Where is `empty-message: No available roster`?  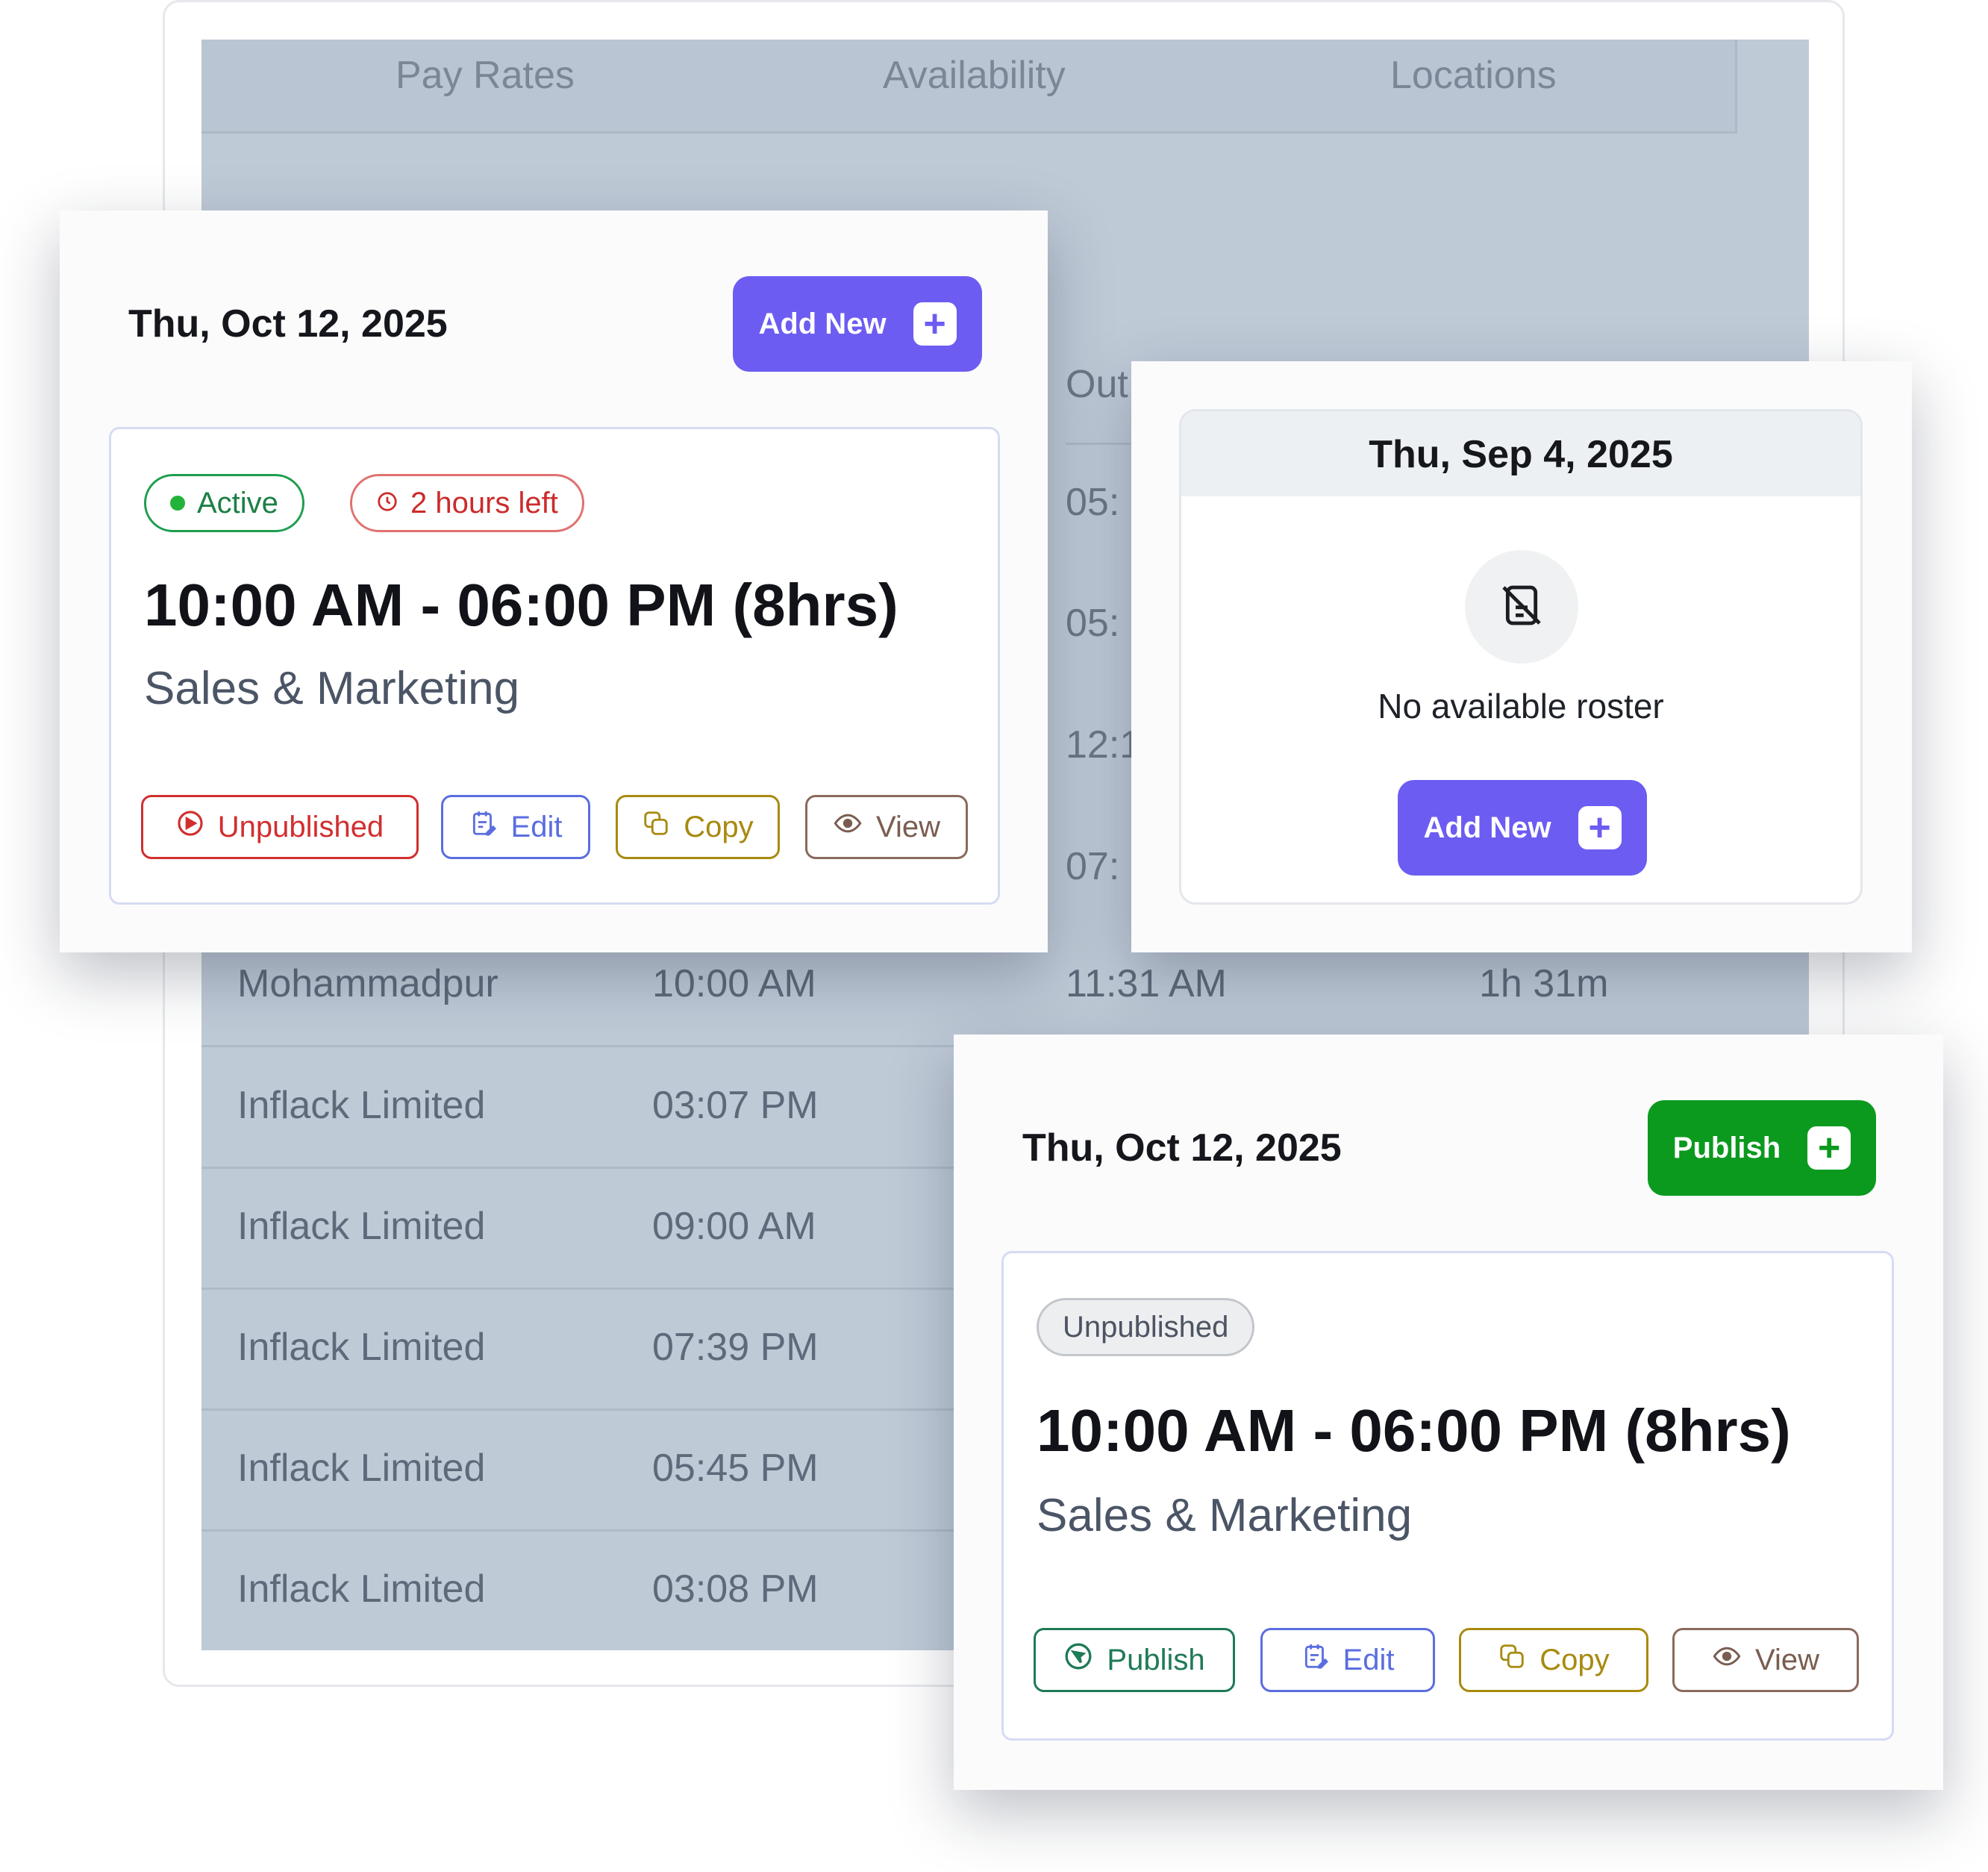 empty-message: No available roster is located at coordinates (1521, 706).